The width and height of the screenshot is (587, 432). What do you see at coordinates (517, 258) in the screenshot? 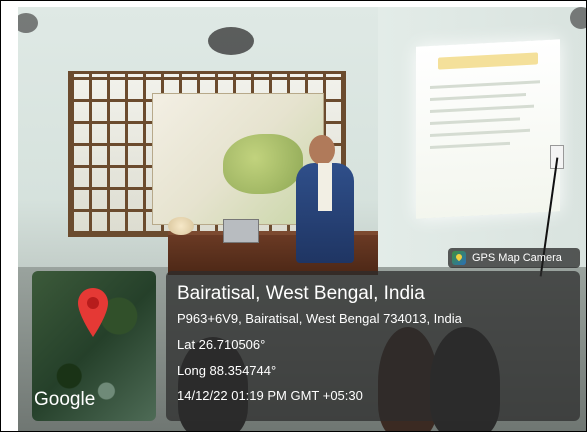
I see `app-label: GPS Map Camera` at bounding box center [517, 258].